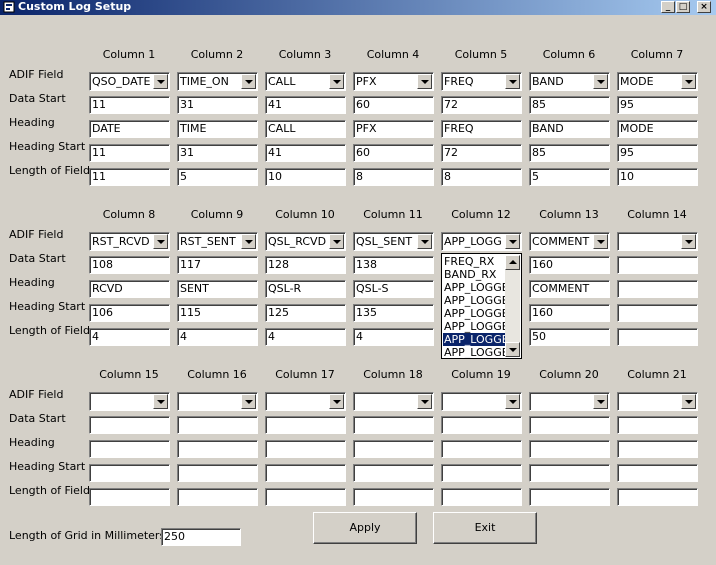  I want to click on adif-field-select: RST_RCVD, so click(129, 241).